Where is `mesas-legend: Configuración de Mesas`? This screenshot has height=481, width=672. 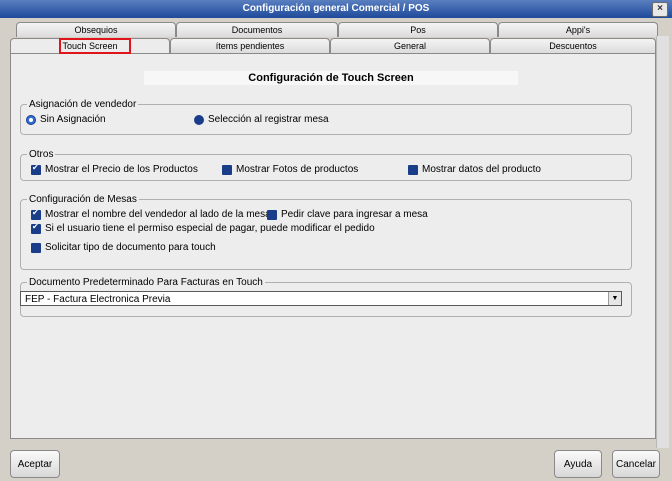 mesas-legend: Configuración de Mesas is located at coordinates (83, 199).